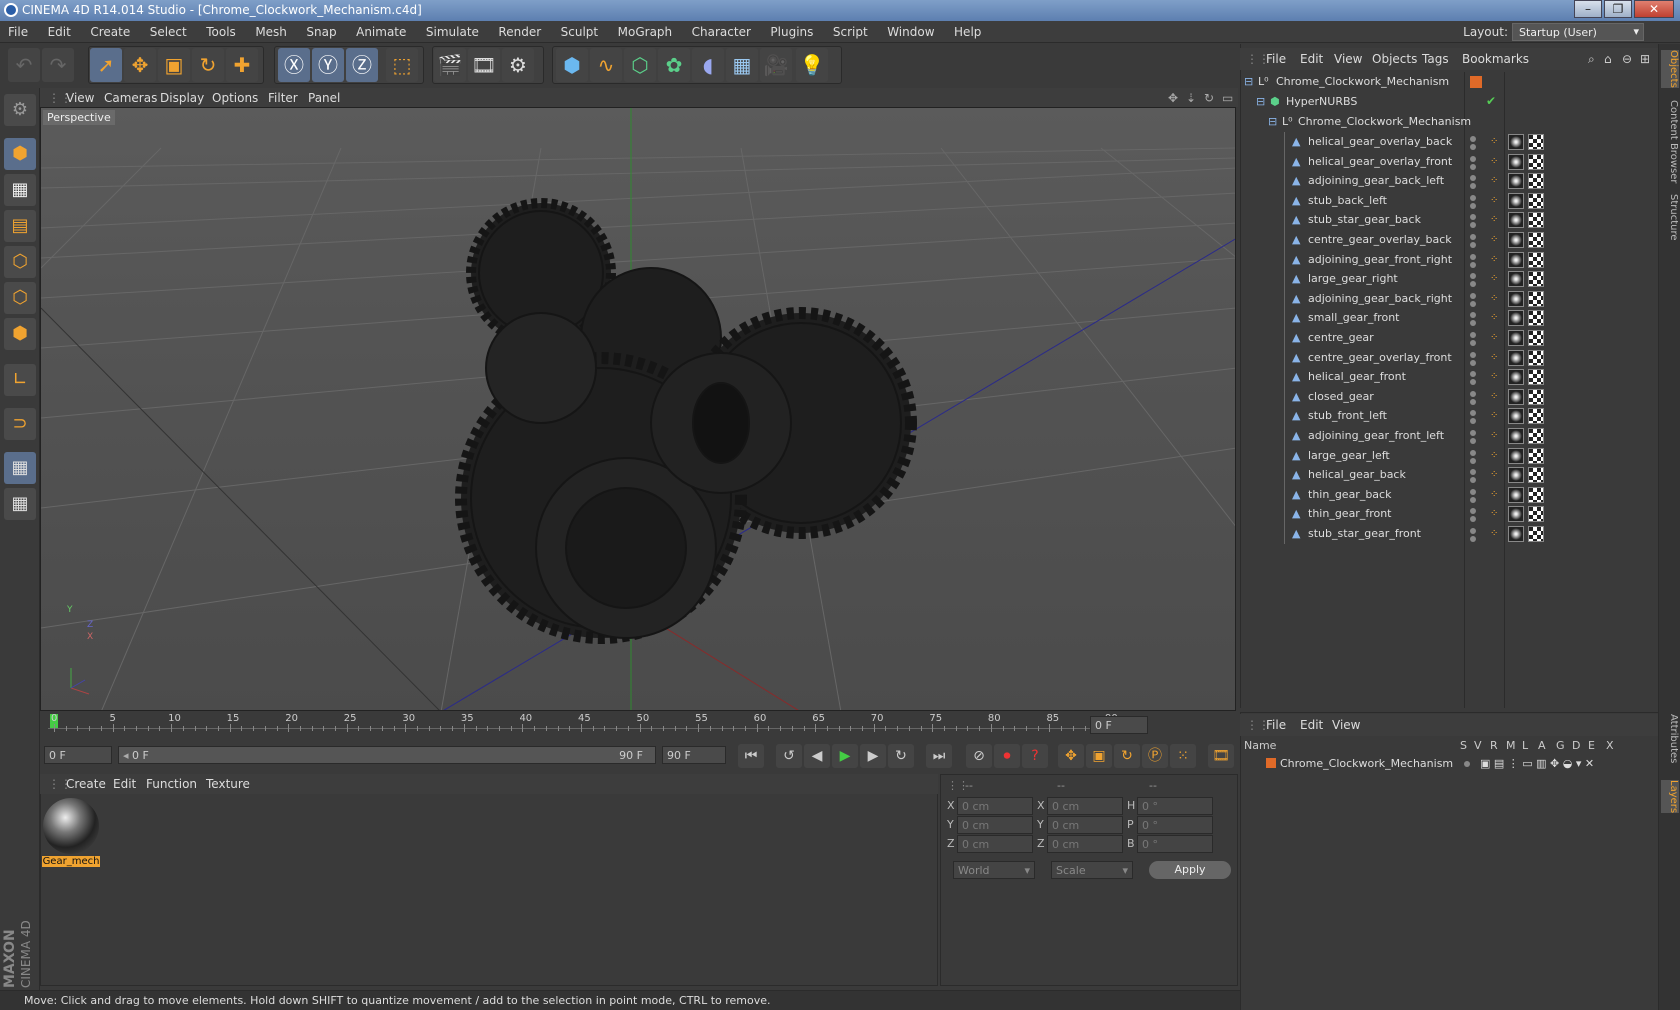 The width and height of the screenshot is (1680, 1010). What do you see at coordinates (20, 424) in the screenshot?
I see `snap-button: ⊃` at bounding box center [20, 424].